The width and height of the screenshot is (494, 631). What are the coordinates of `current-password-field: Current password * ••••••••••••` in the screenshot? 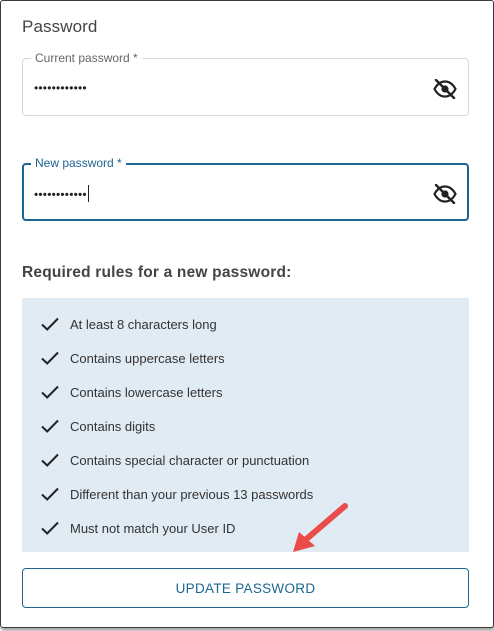 It's located at (245, 83).